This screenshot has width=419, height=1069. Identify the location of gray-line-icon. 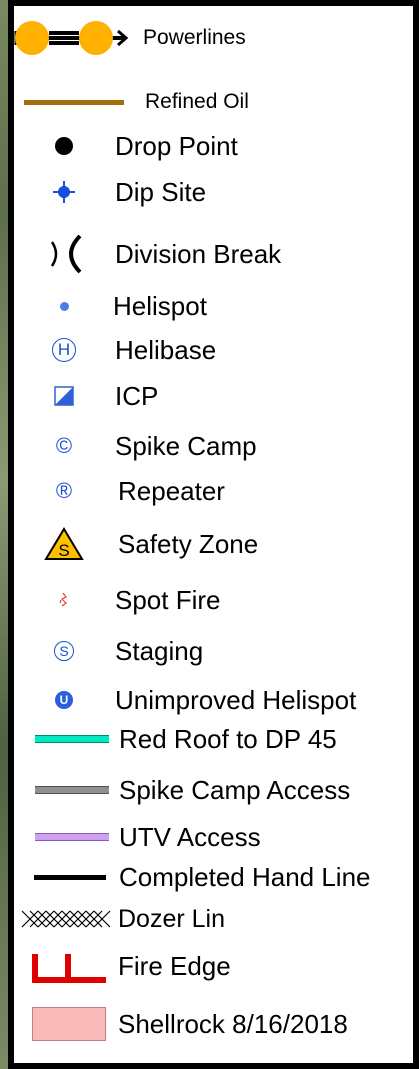
(72, 790).